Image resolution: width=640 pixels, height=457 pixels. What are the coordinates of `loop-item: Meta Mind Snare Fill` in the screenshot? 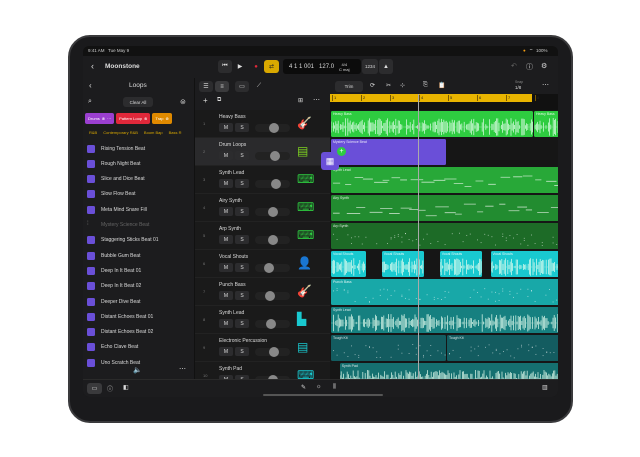 It's located at (139, 209).